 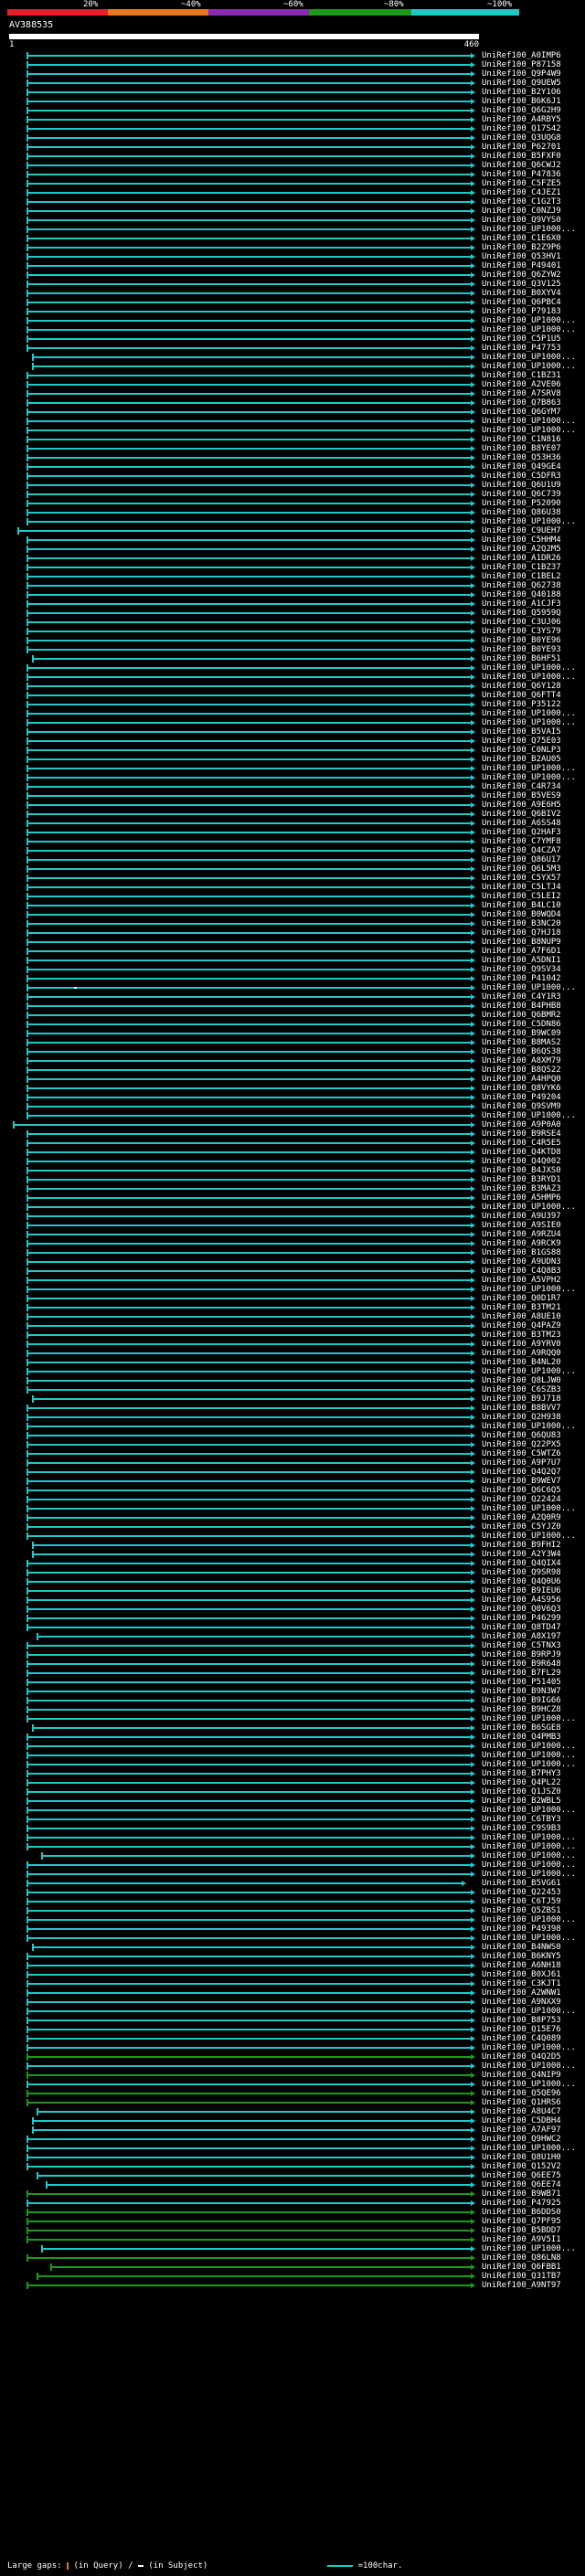 What do you see at coordinates (521, 594) in the screenshot?
I see `hit-label: UniRef100_Q40188` at bounding box center [521, 594].